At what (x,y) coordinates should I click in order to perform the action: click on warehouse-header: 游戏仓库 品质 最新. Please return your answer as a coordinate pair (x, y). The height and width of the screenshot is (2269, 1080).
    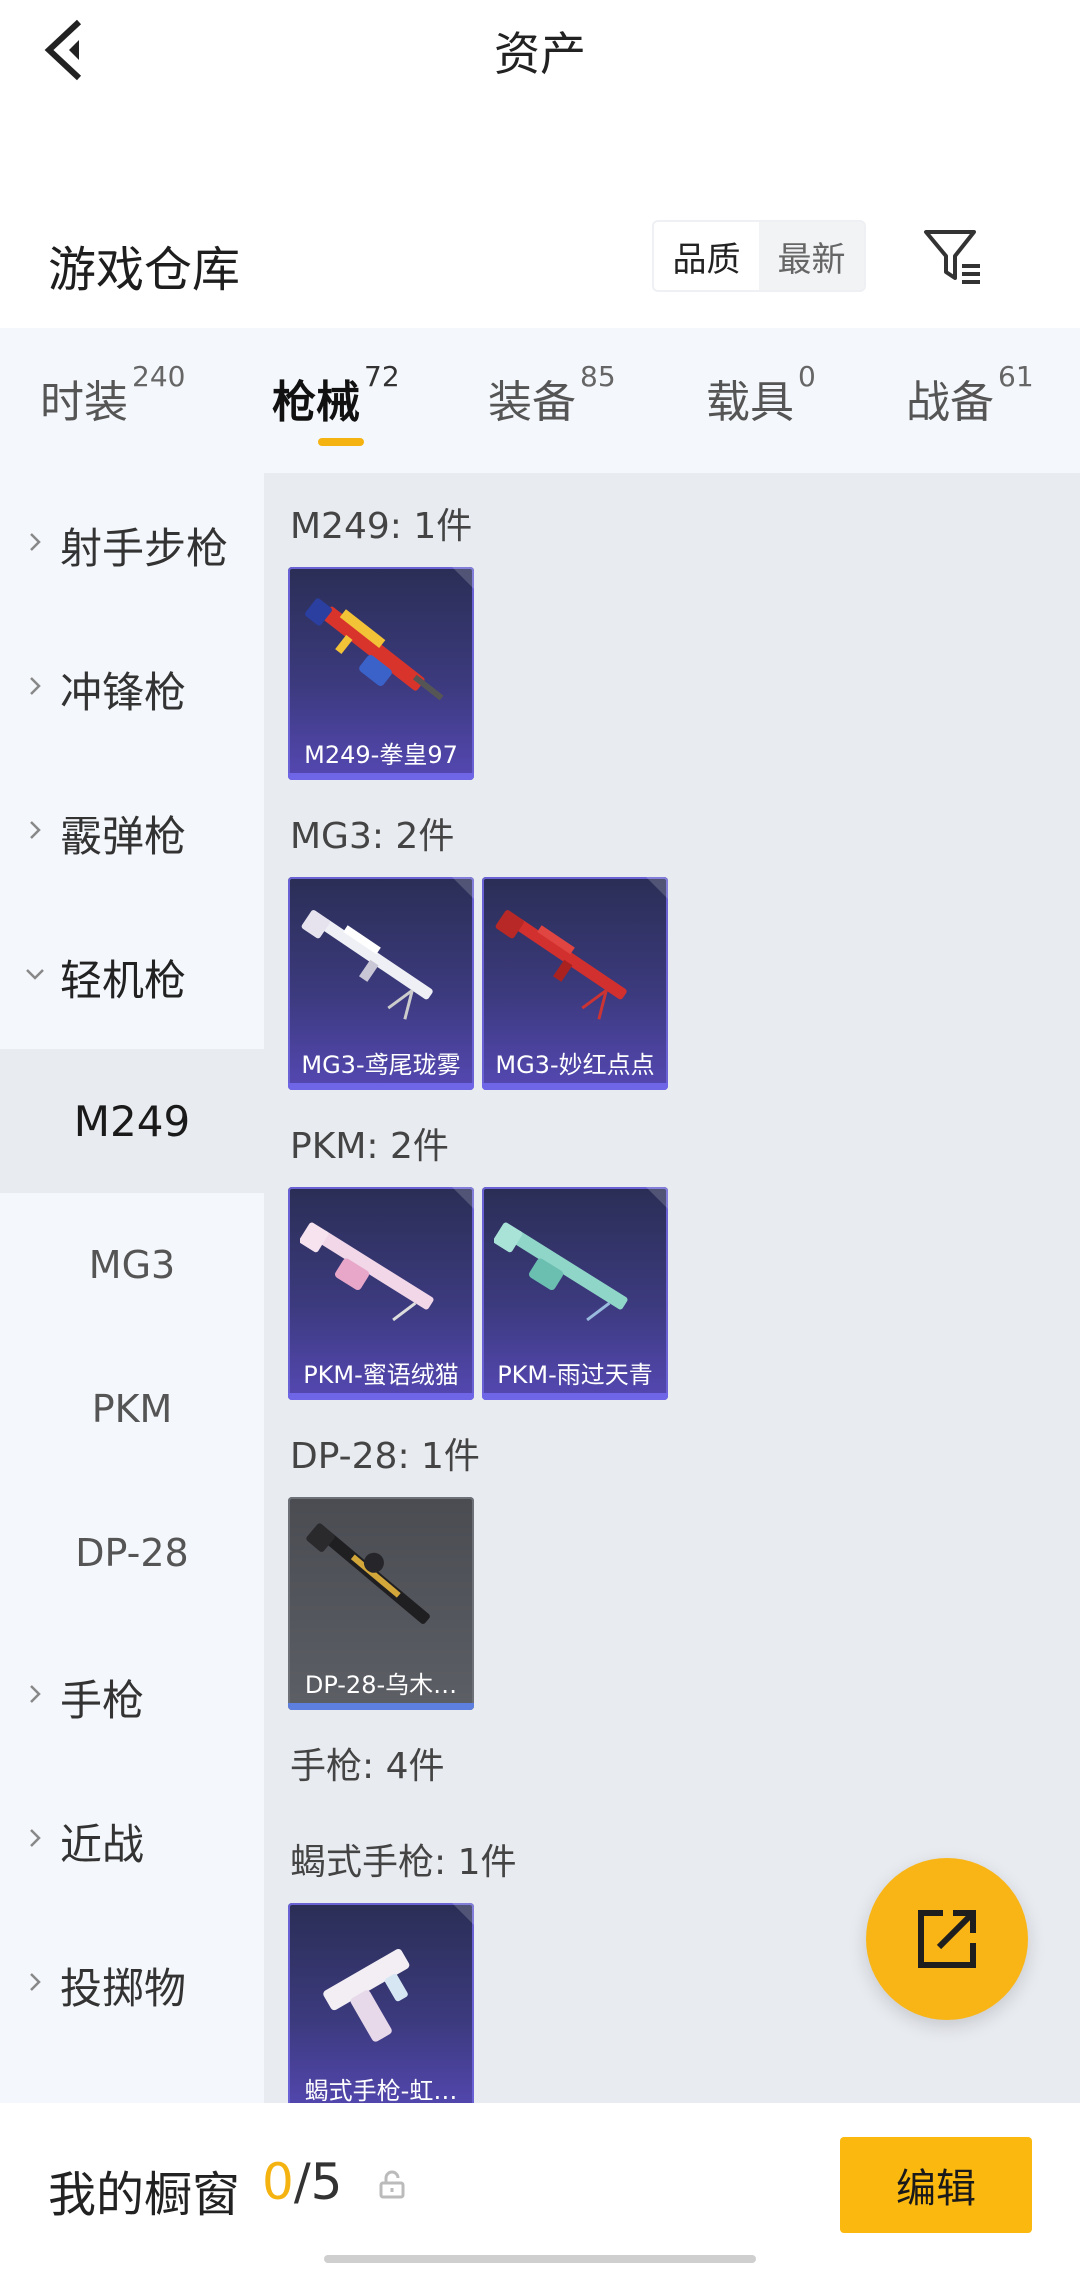
    Looking at the image, I should click on (540, 257).